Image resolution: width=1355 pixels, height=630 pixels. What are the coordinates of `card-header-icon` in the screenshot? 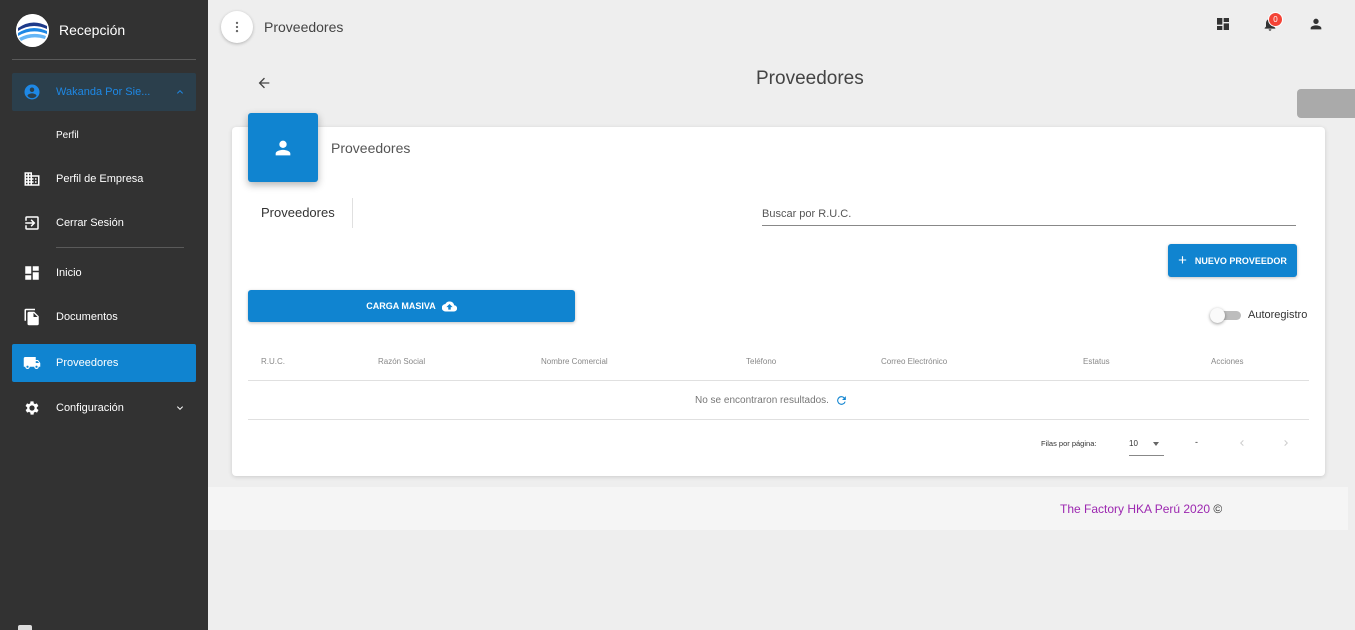 It's located at (283, 147).